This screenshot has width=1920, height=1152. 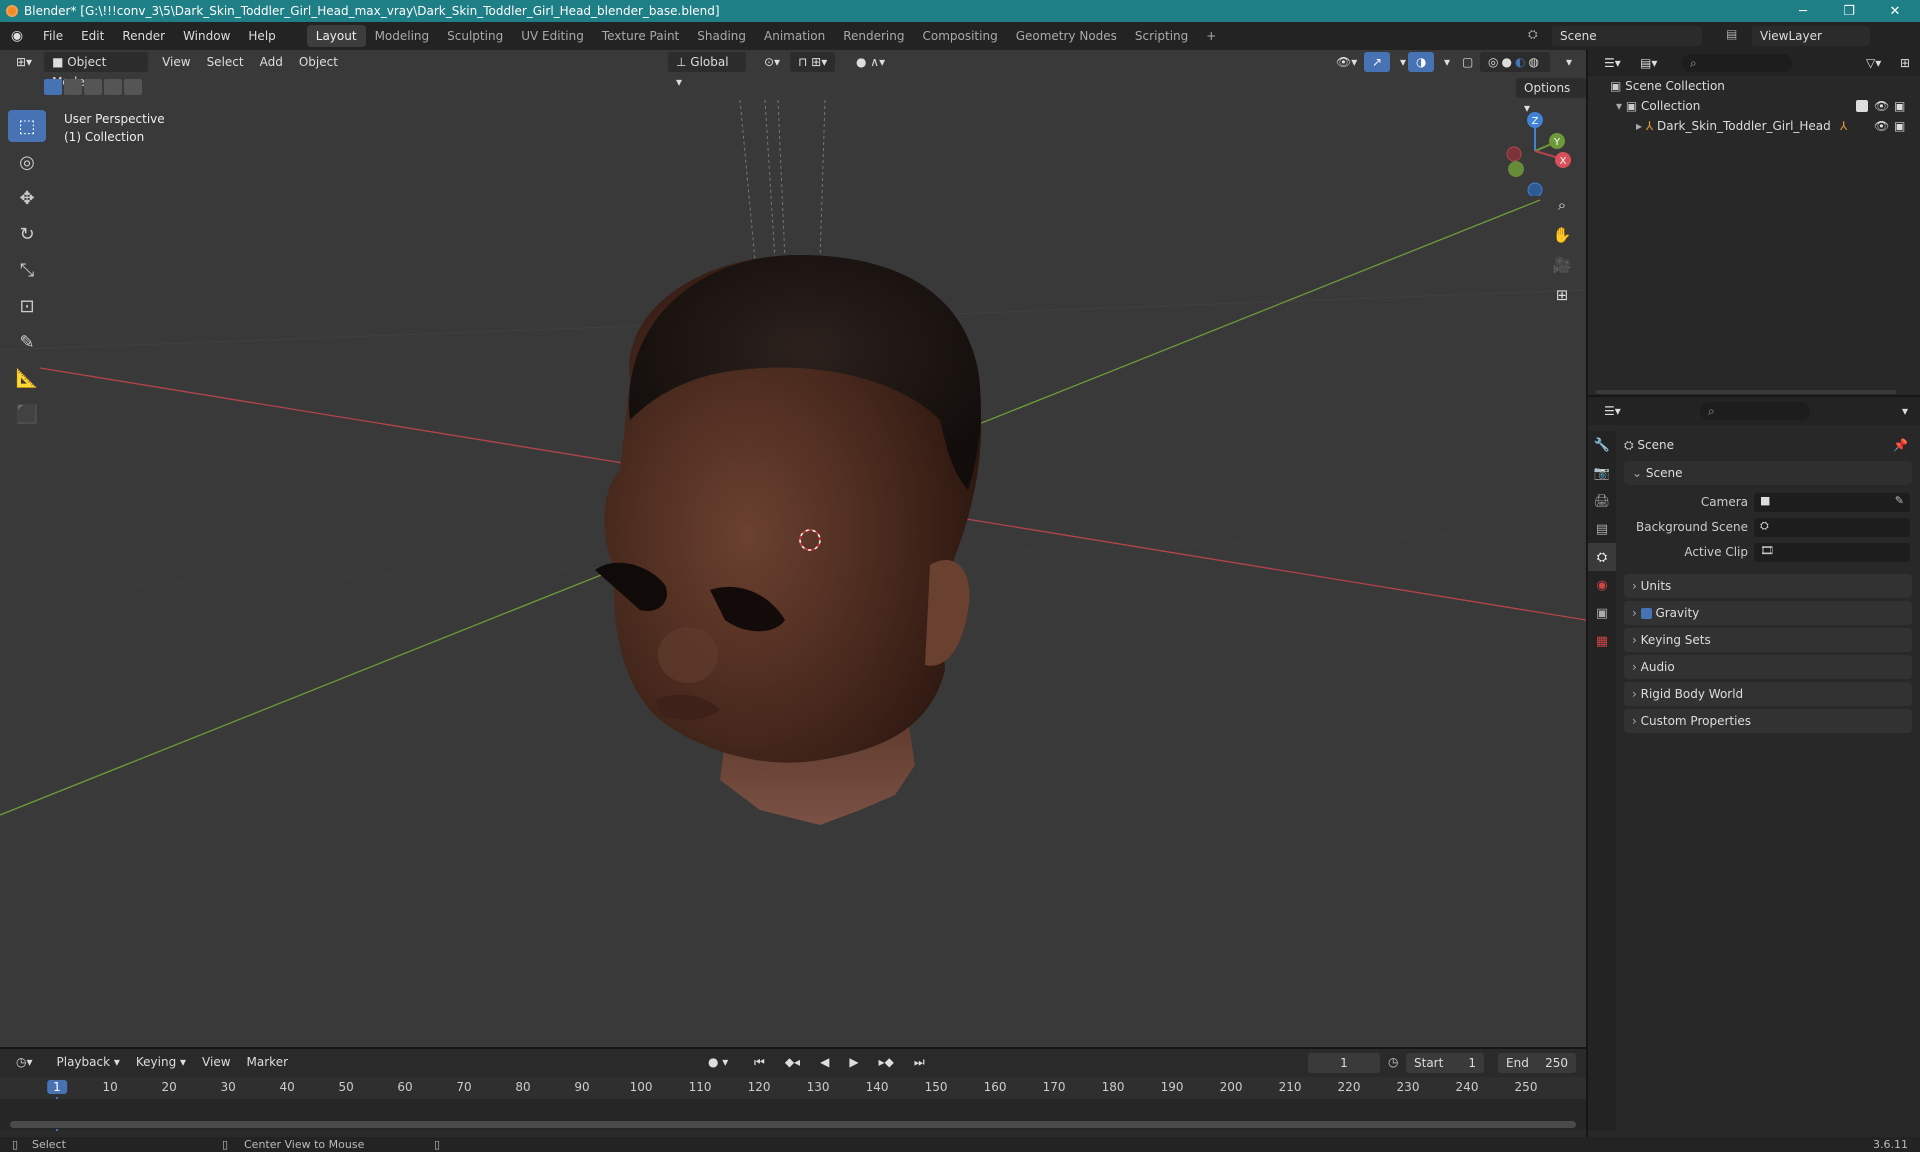 I want to click on play-reverse-icon: ◀, so click(x=824, y=1062).